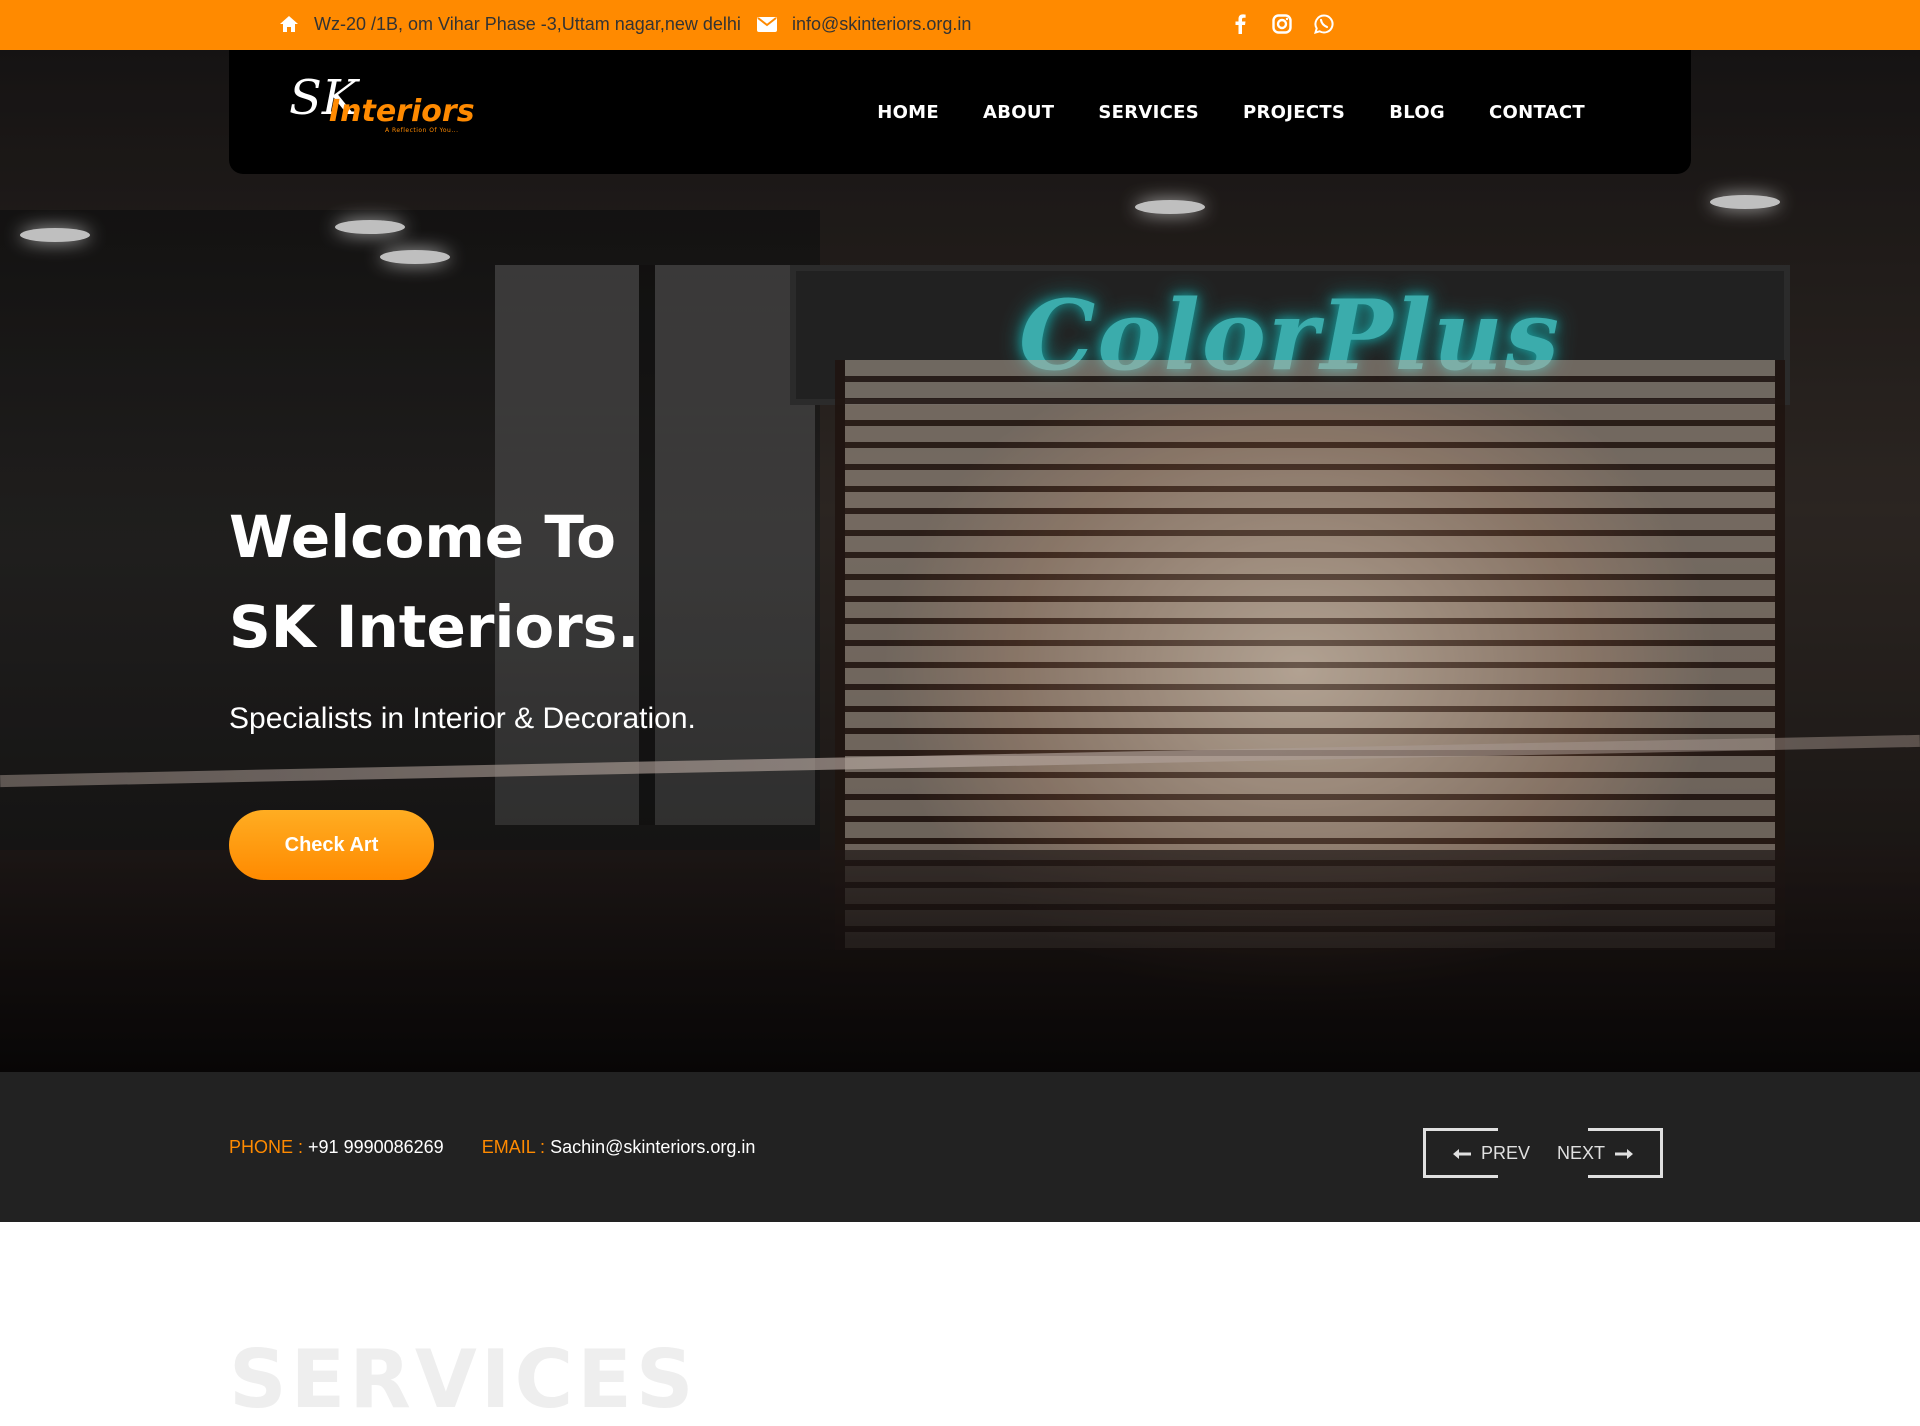 Image resolution: width=1920 pixels, height=1426 pixels. I want to click on email-address: Sachin@skinteriors.org.in, so click(652, 1147).